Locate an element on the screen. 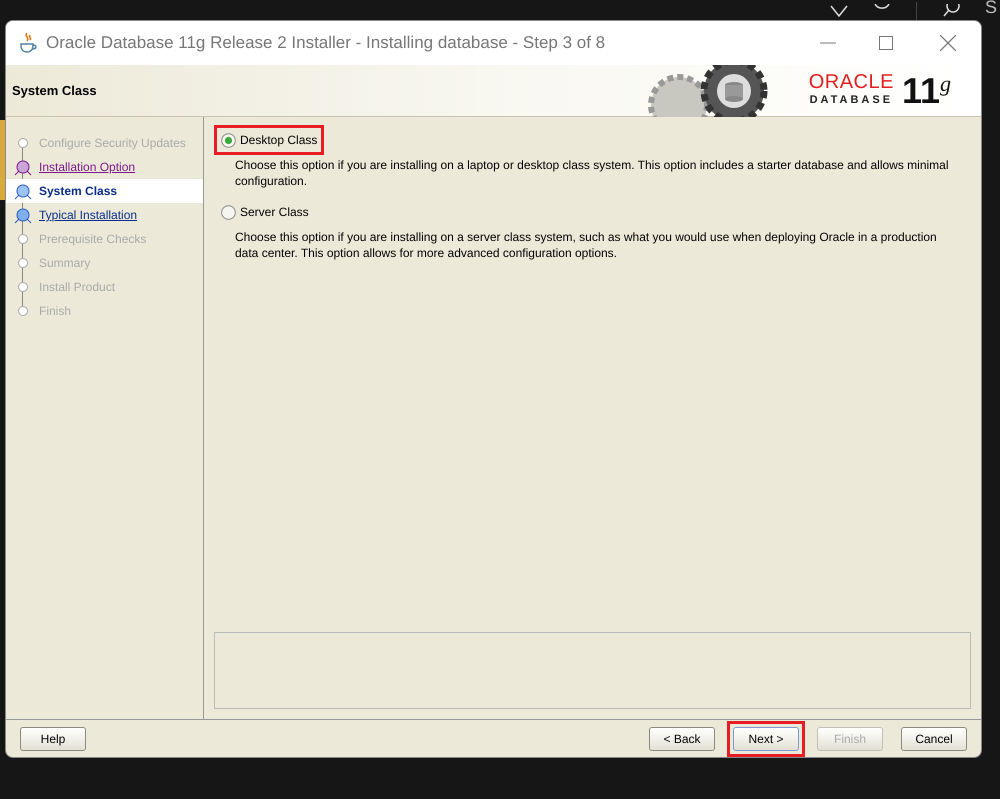  radio-label: Server Class is located at coordinates (274, 212).